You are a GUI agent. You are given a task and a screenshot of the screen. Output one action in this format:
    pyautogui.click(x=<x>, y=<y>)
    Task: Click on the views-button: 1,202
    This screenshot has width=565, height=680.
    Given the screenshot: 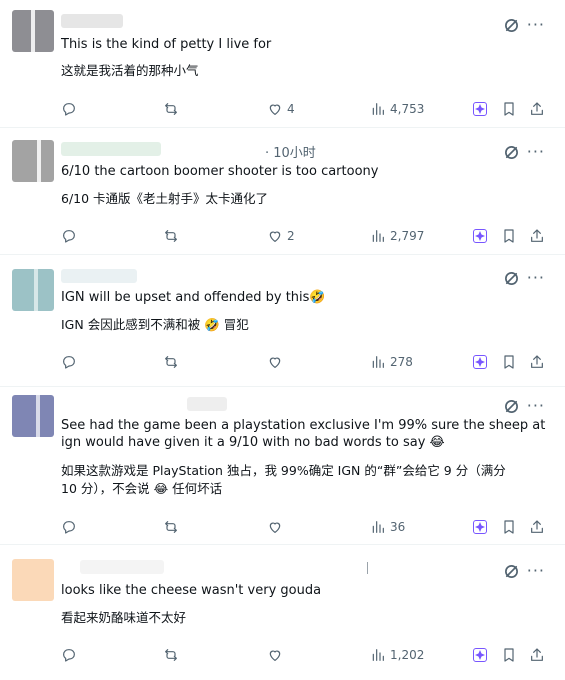 What is the action you would take?
    pyautogui.click(x=397, y=655)
    